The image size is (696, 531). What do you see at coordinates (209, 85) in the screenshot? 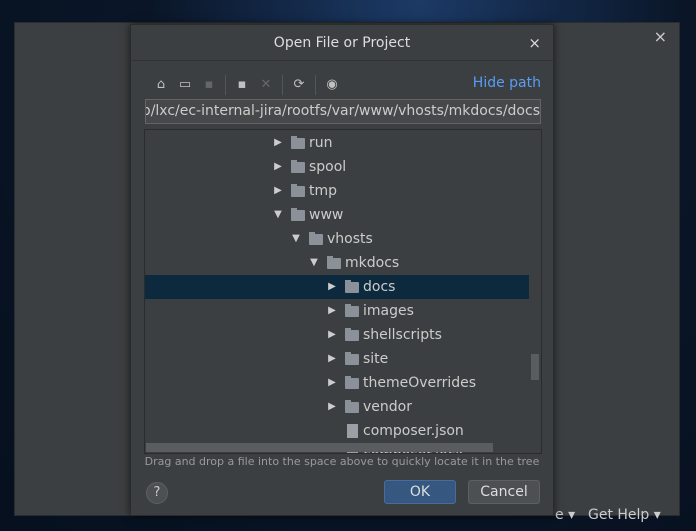
I see `project-folder-icon: ▪` at bounding box center [209, 85].